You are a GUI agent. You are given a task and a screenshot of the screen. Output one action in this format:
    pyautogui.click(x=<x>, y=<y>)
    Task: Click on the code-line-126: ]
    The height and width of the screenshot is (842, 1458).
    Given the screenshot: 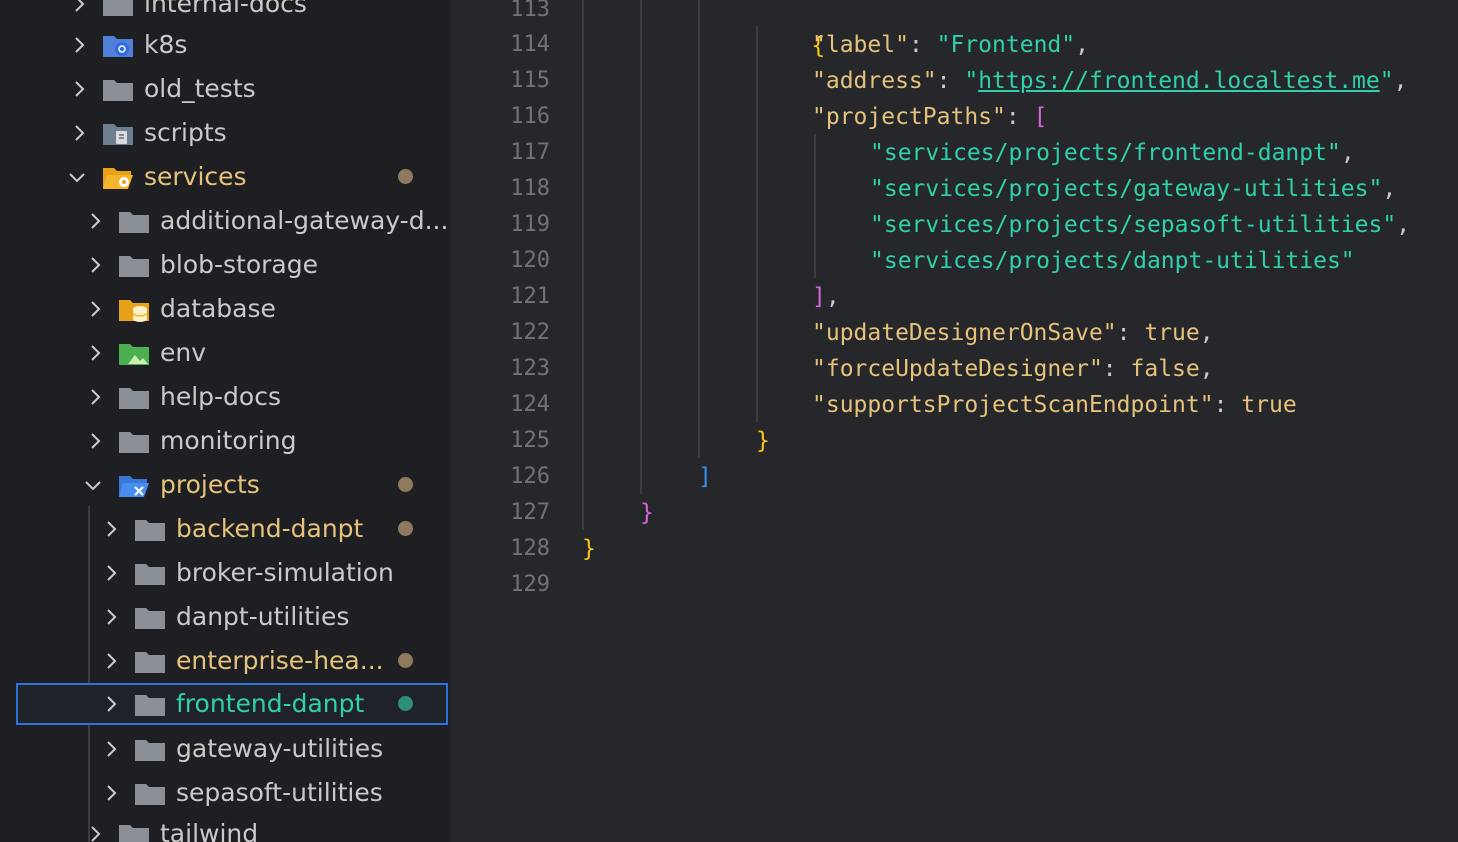 What is the action you would take?
    pyautogui.click(x=705, y=477)
    